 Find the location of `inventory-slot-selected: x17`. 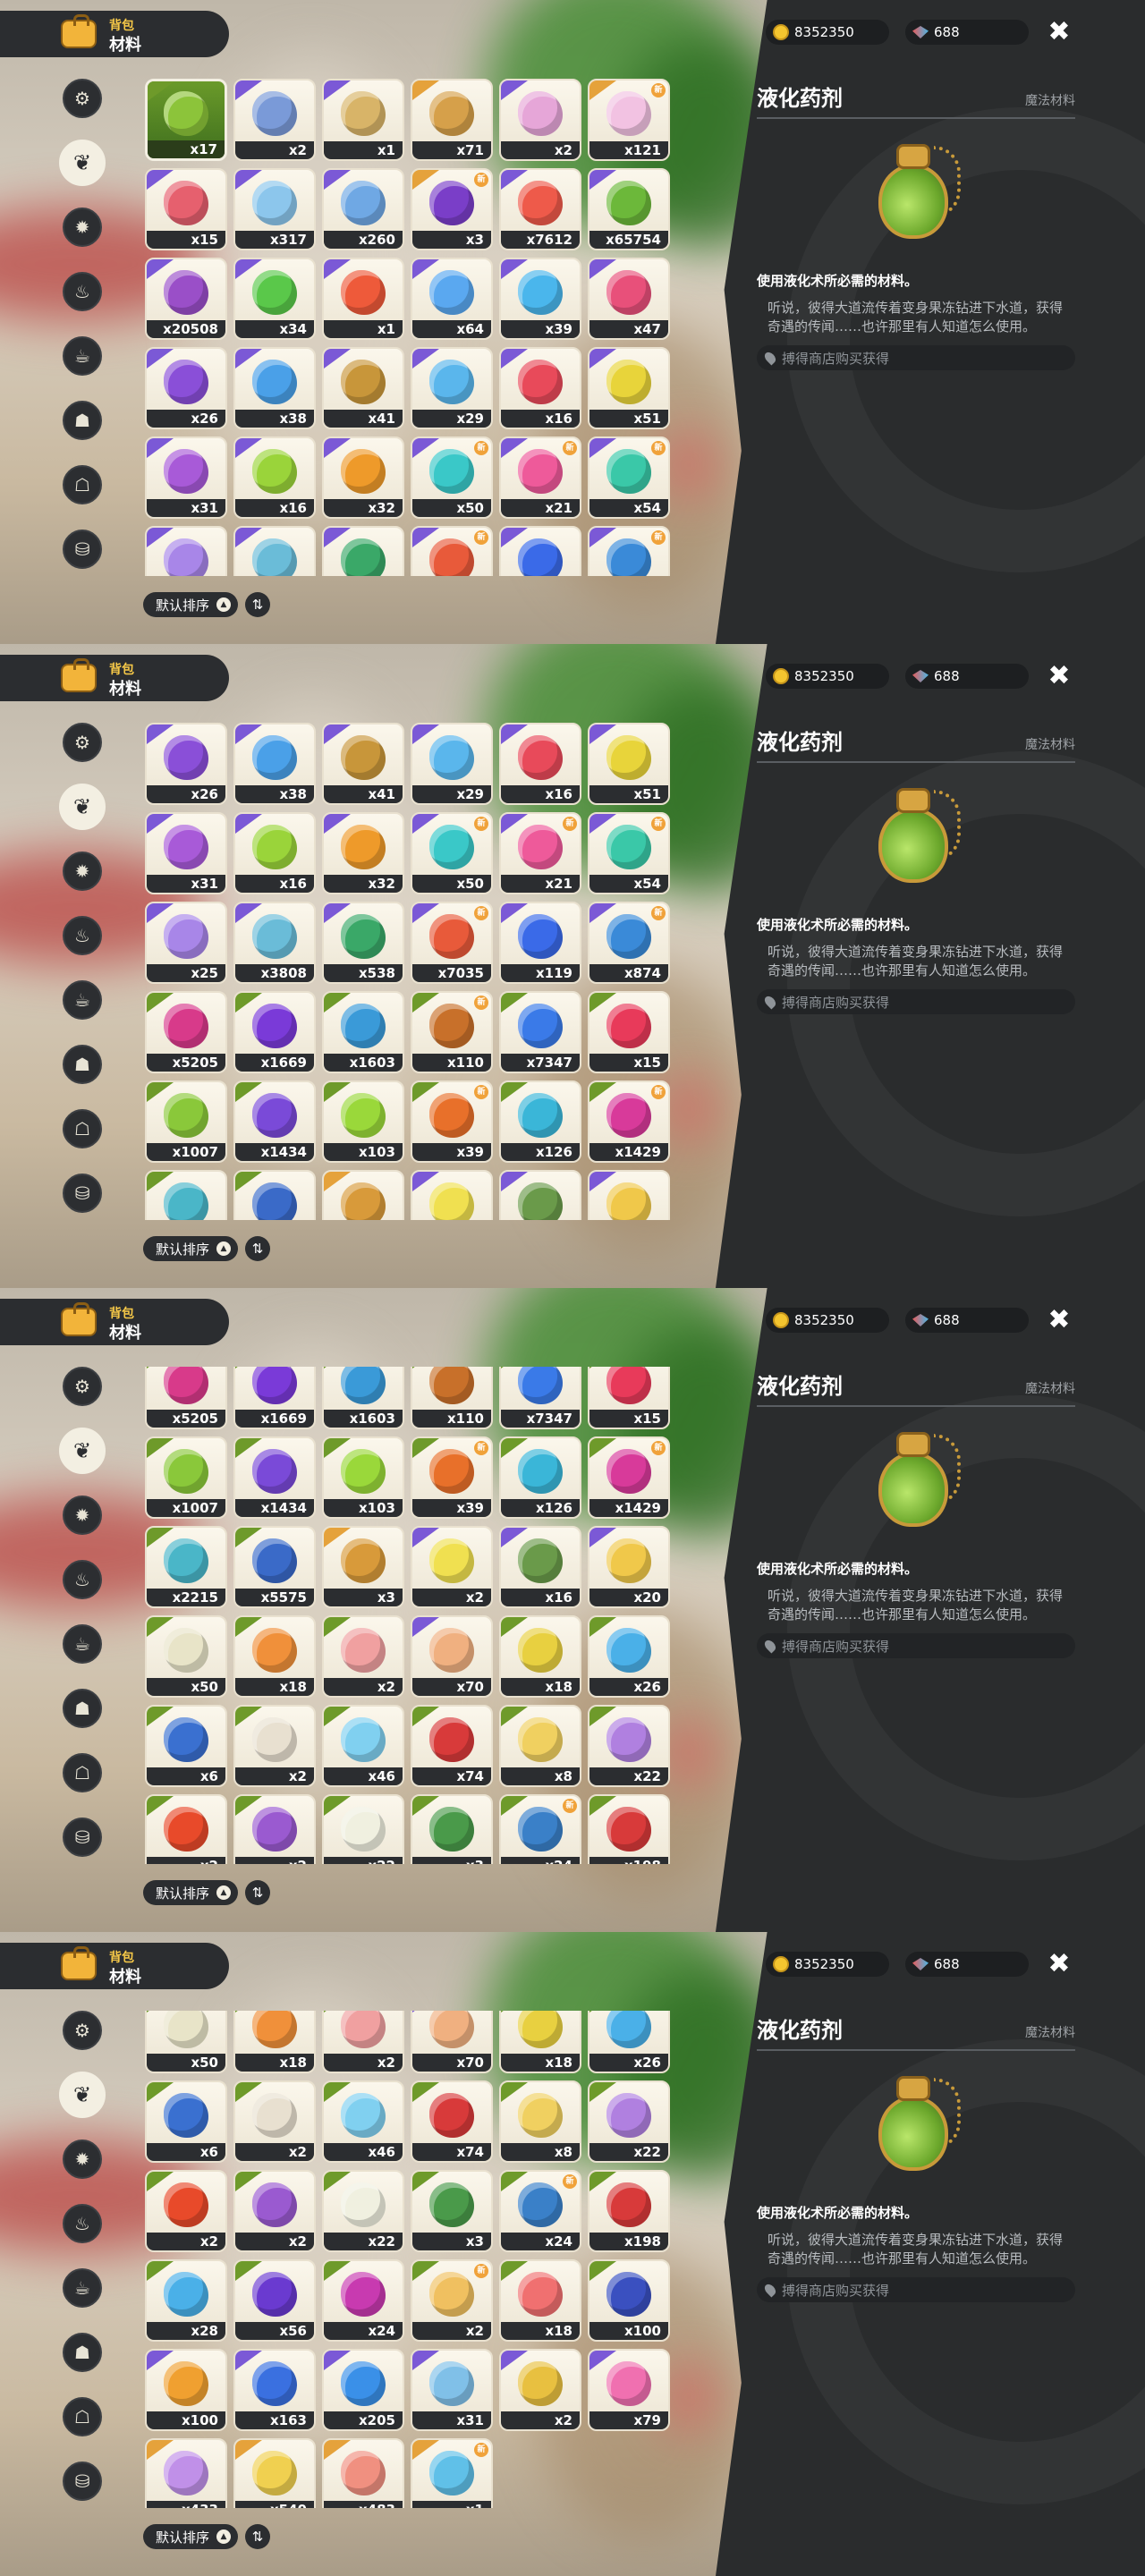

inventory-slot-selected: x17 is located at coordinates (186, 120).